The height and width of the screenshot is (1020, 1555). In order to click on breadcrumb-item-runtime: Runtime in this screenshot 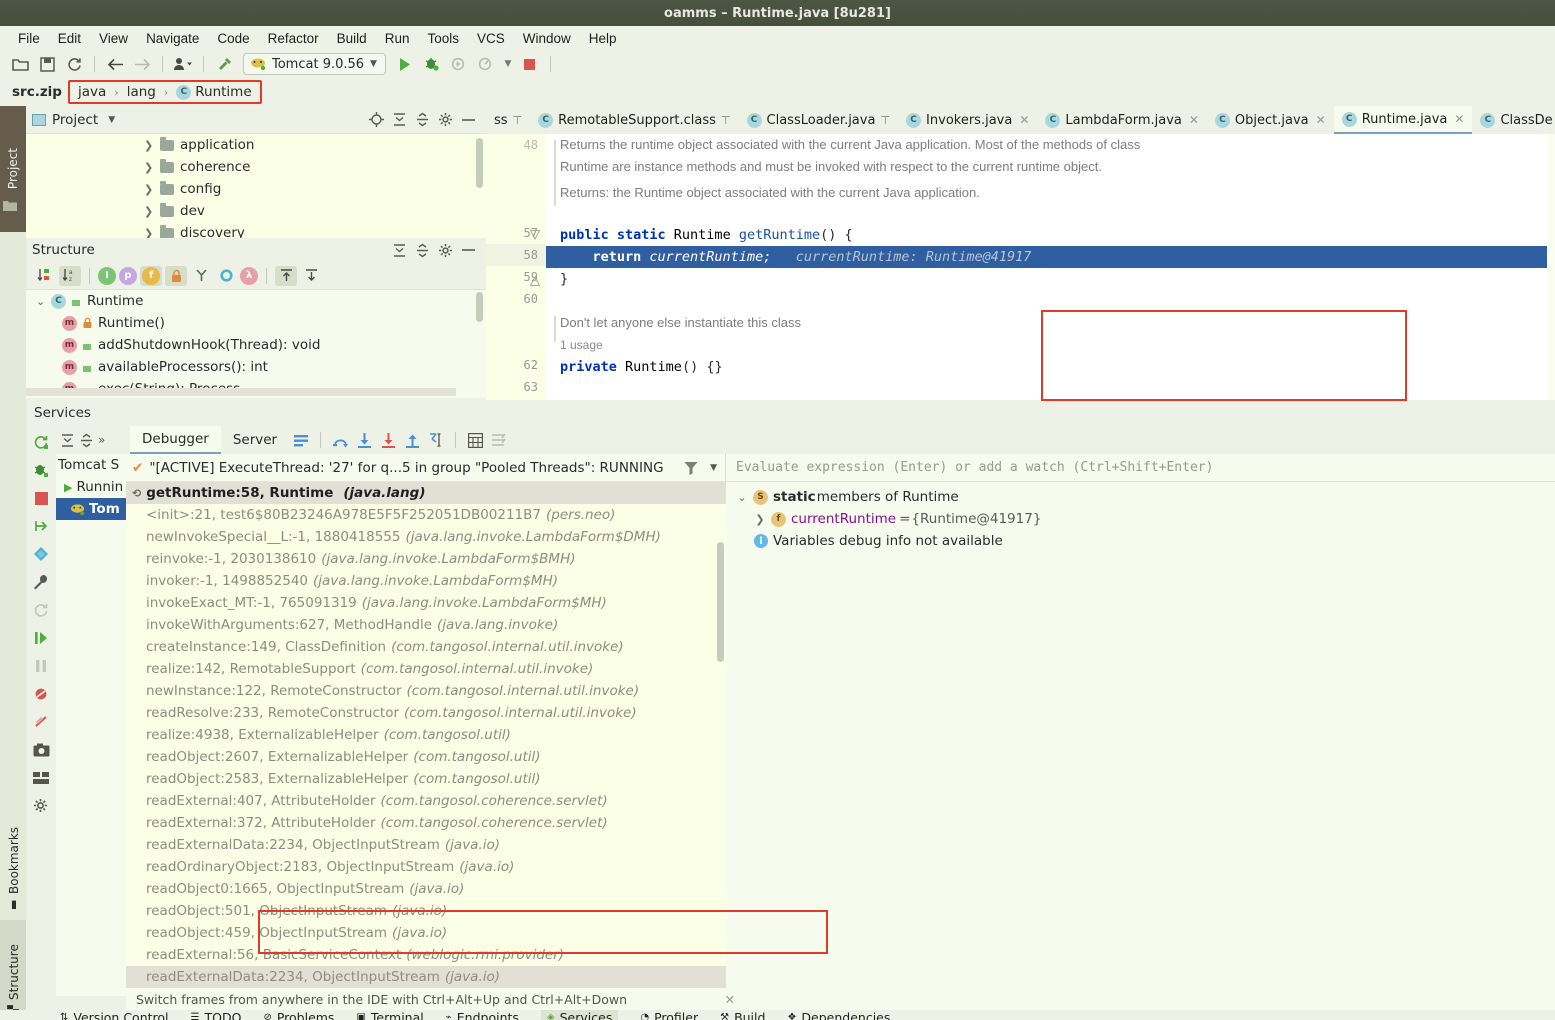, I will do `click(223, 92)`.